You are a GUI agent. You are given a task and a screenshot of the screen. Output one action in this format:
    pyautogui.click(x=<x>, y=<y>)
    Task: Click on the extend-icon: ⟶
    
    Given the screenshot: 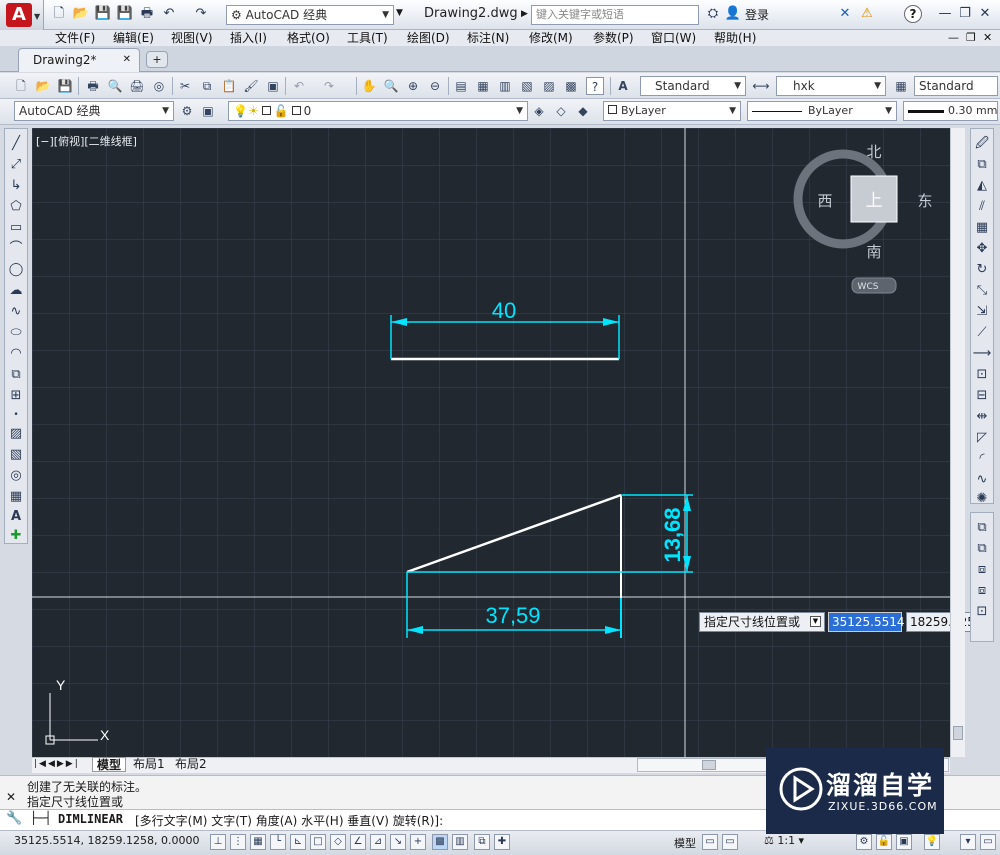 What is the action you would take?
    pyautogui.click(x=982, y=354)
    